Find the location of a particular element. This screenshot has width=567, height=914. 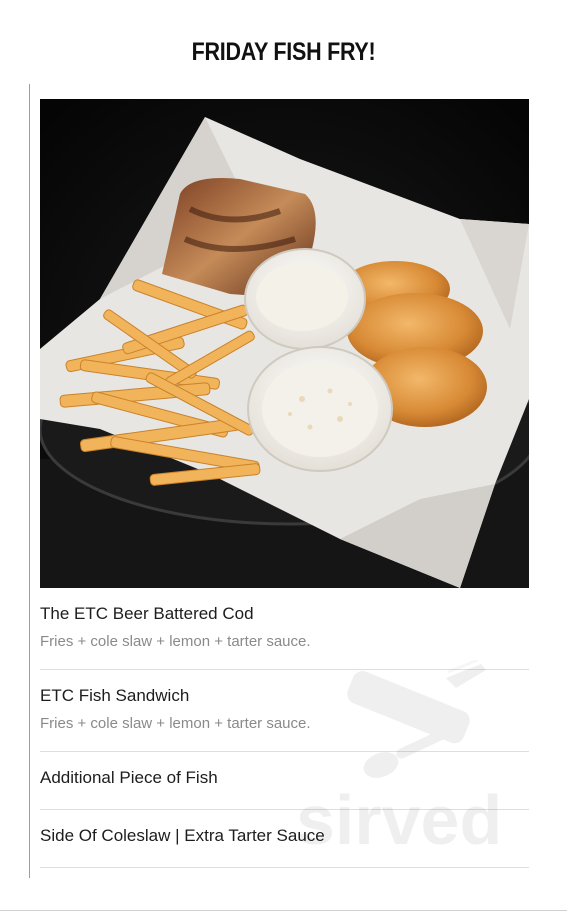

section-accent-line is located at coordinates (29, 481).